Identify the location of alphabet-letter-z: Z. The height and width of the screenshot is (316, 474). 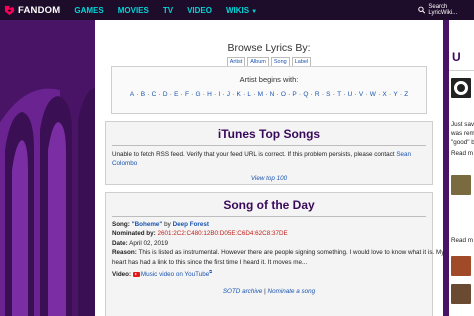
(406, 94).